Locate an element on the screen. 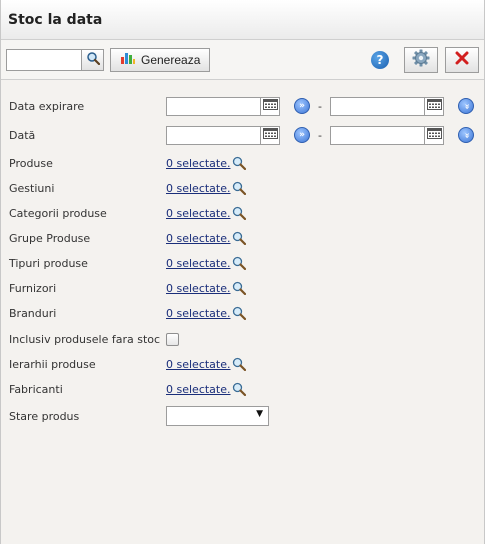  gear-icon is located at coordinates (421, 59).